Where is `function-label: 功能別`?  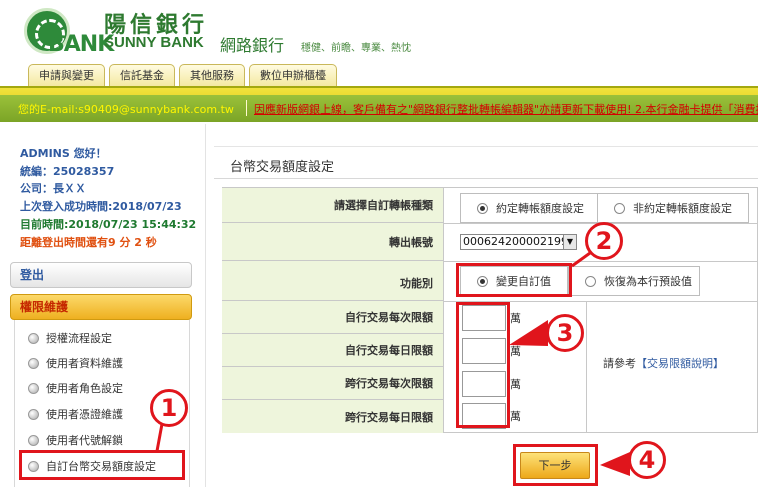 function-label: 功能別 is located at coordinates (416, 283).